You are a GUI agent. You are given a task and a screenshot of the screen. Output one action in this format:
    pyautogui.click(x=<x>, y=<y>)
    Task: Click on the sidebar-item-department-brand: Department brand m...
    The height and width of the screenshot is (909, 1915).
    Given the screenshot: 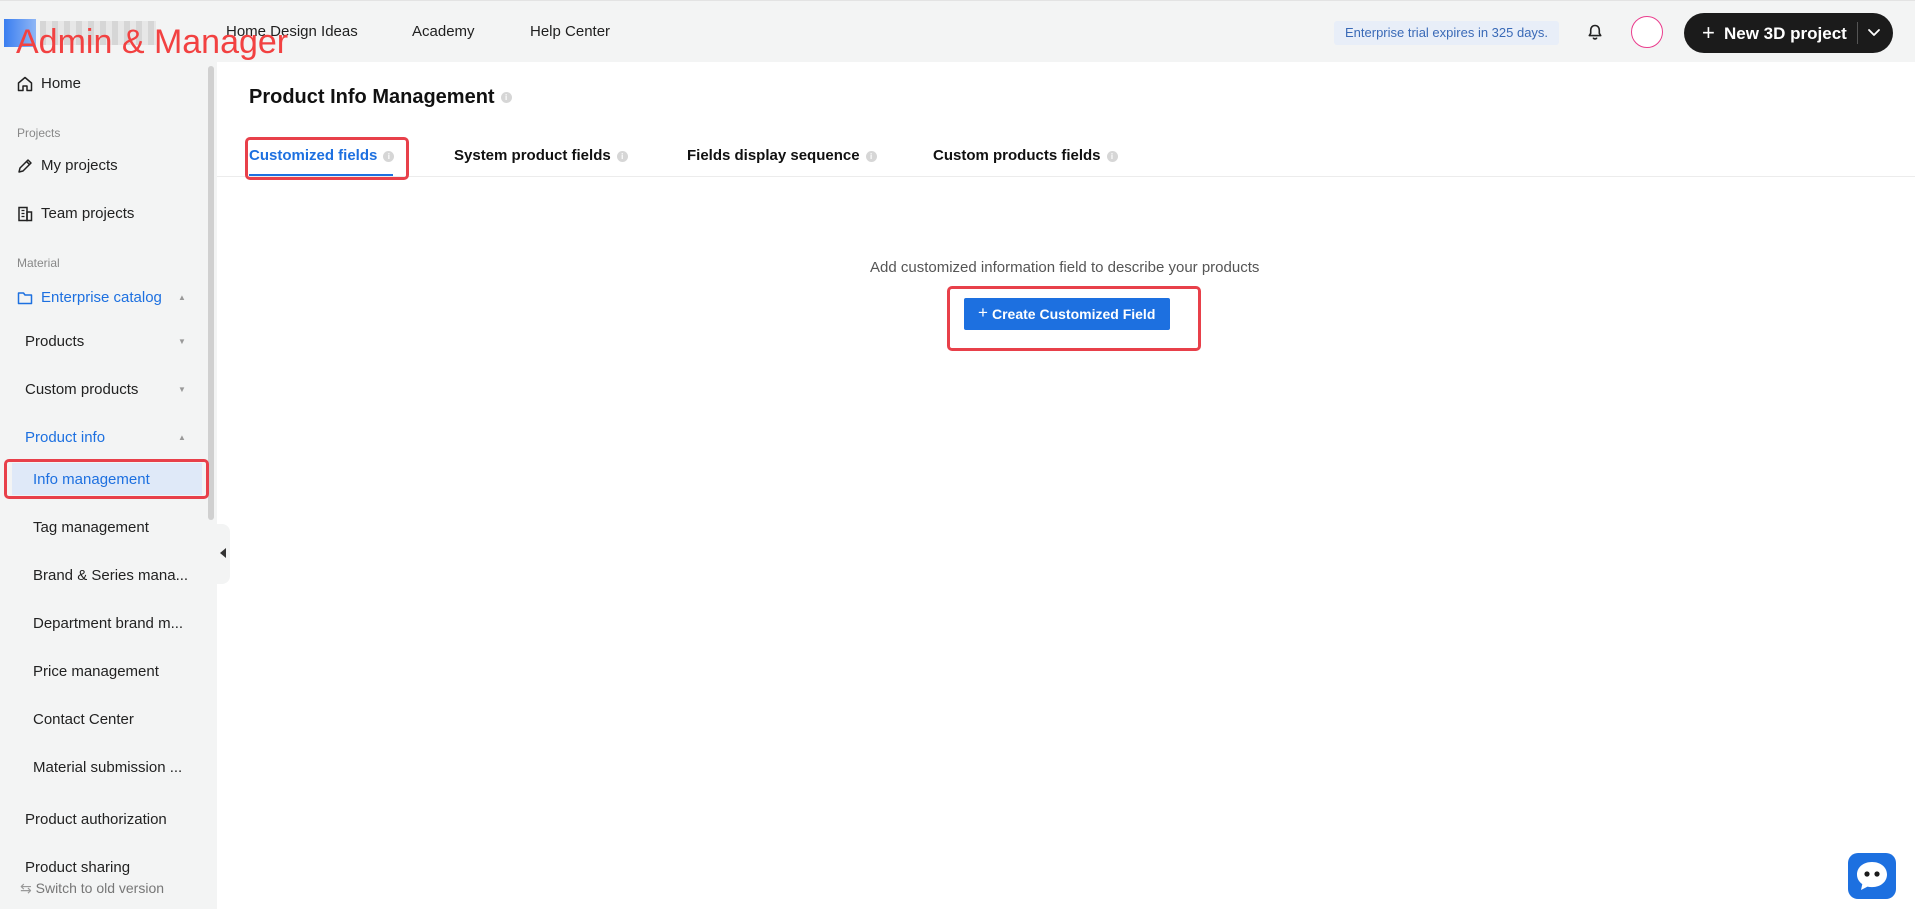 What is the action you would take?
    pyautogui.click(x=102, y=624)
    